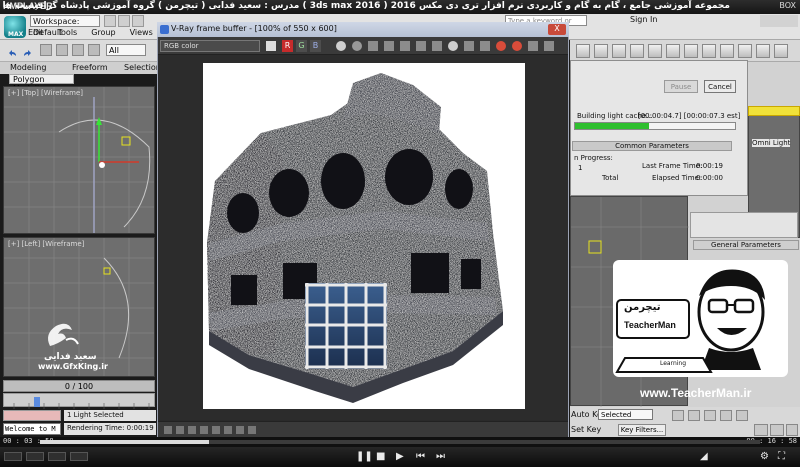  Describe the element at coordinates (252, 430) in the screenshot. I see `srgb-icon` at that location.